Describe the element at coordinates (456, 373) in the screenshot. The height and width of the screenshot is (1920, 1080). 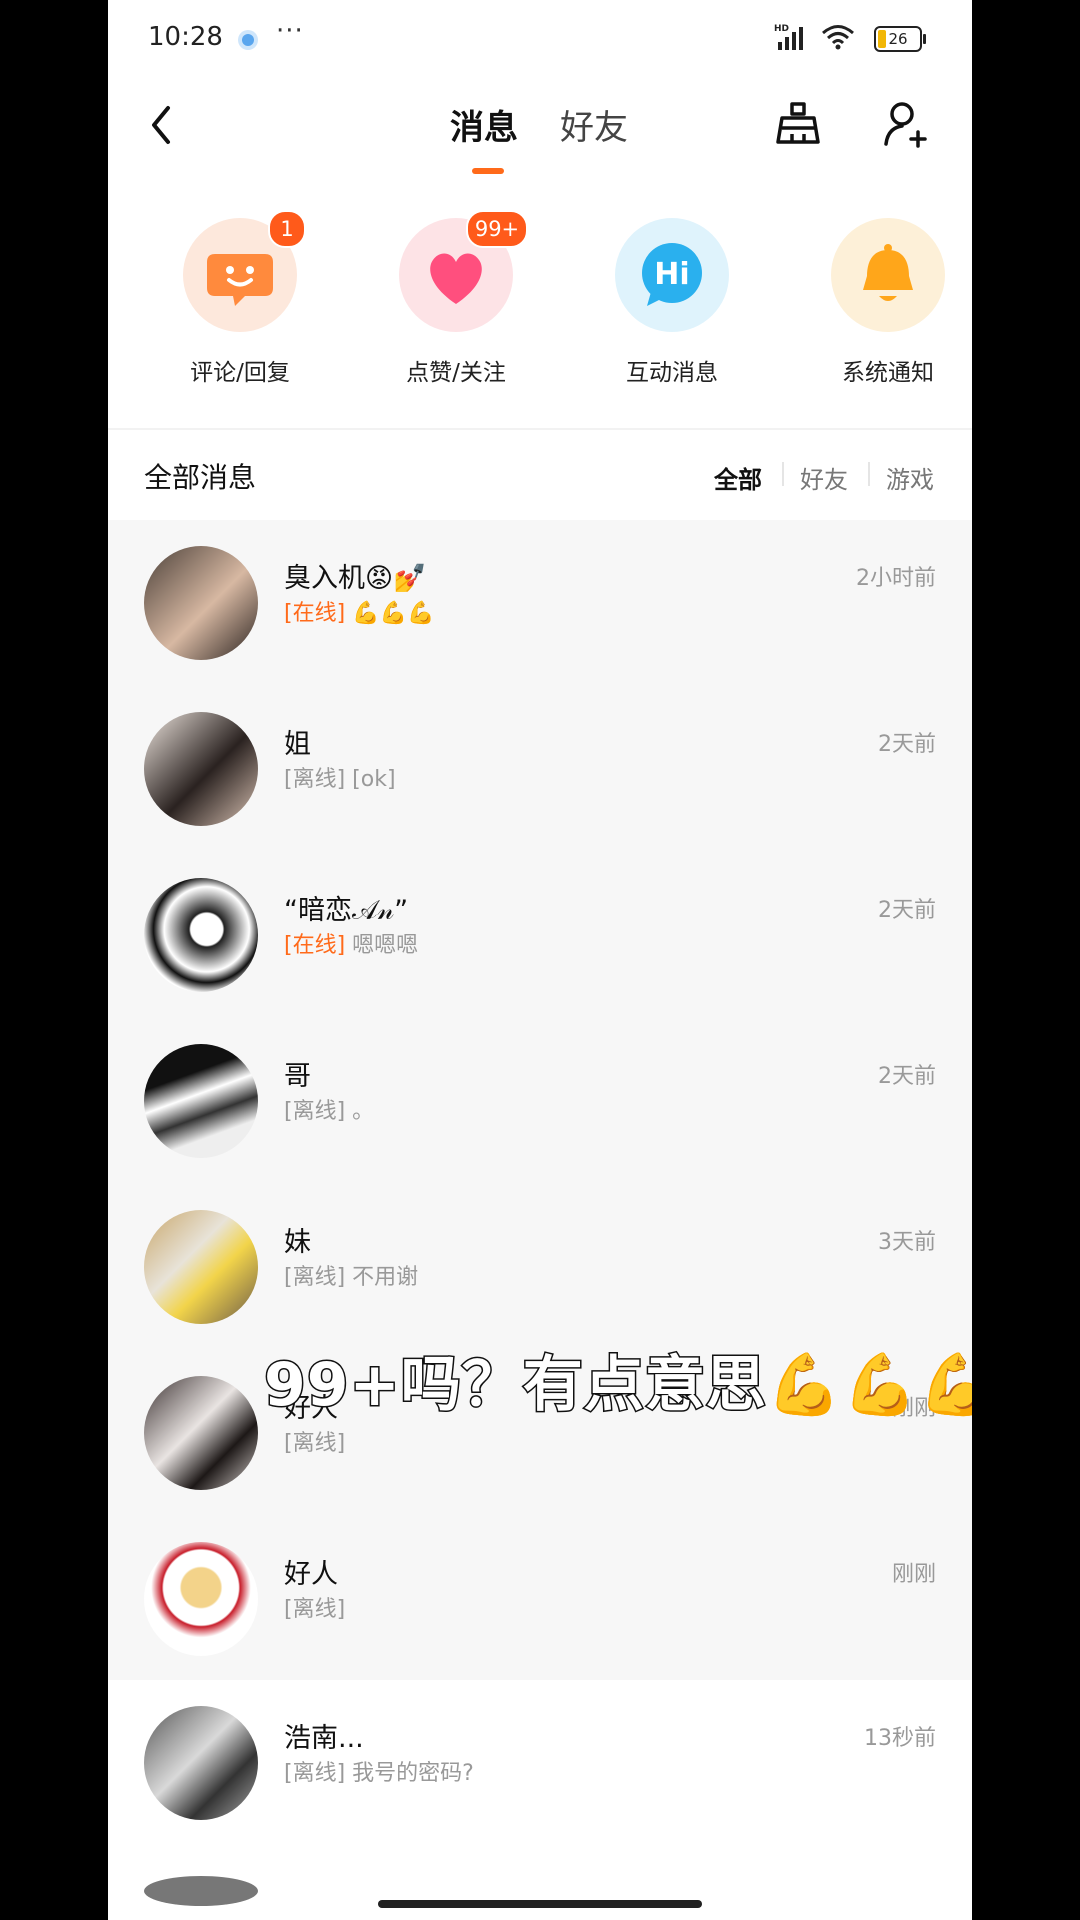
I see `likes-label: 点赞/关注` at that location.